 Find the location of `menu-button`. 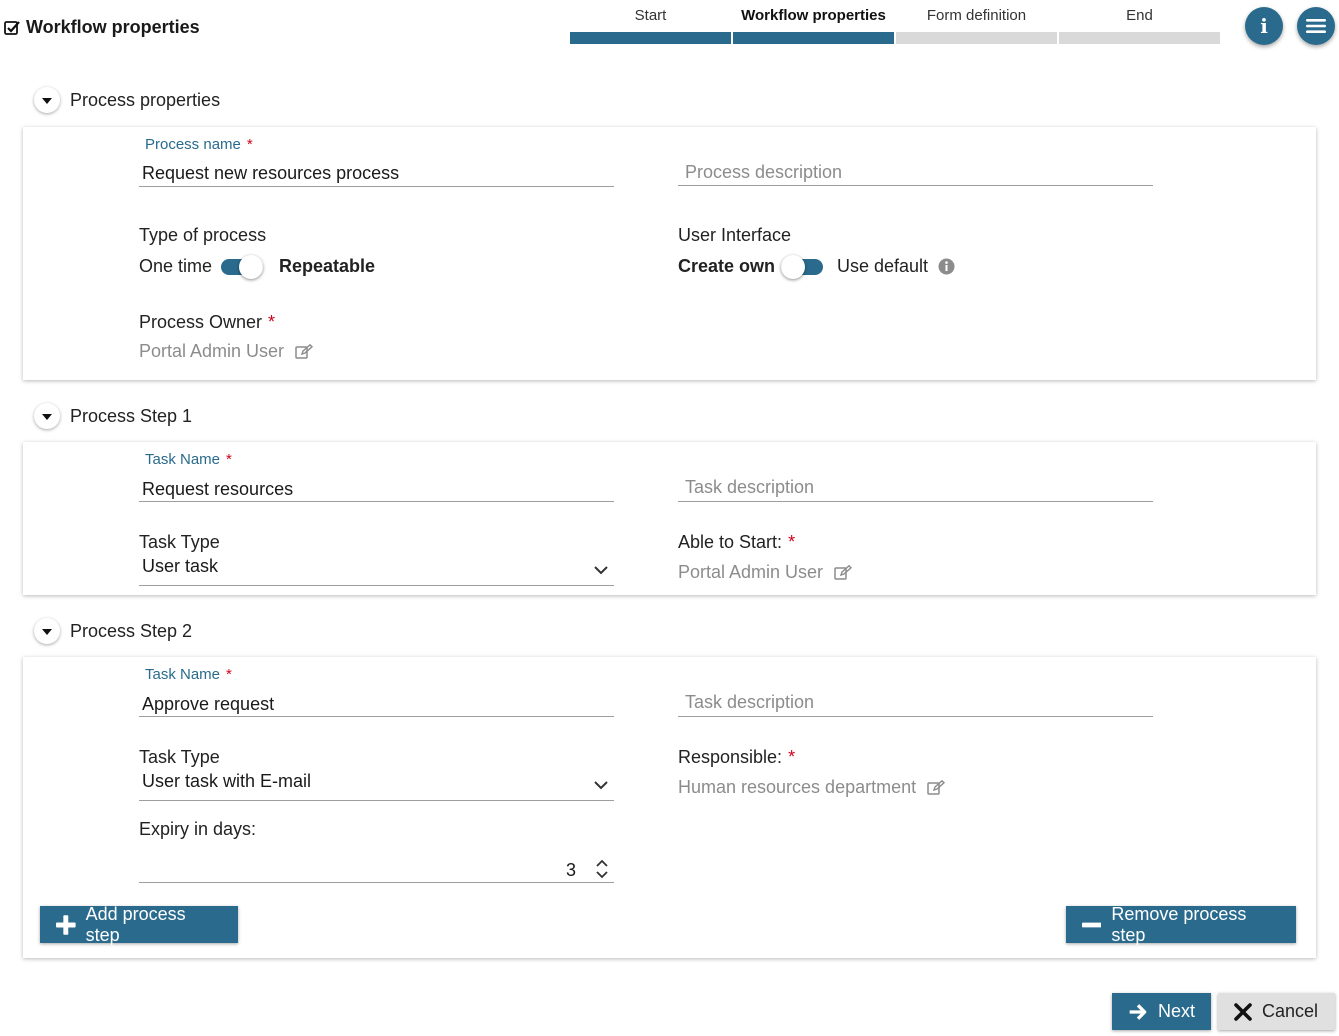

menu-button is located at coordinates (1316, 26).